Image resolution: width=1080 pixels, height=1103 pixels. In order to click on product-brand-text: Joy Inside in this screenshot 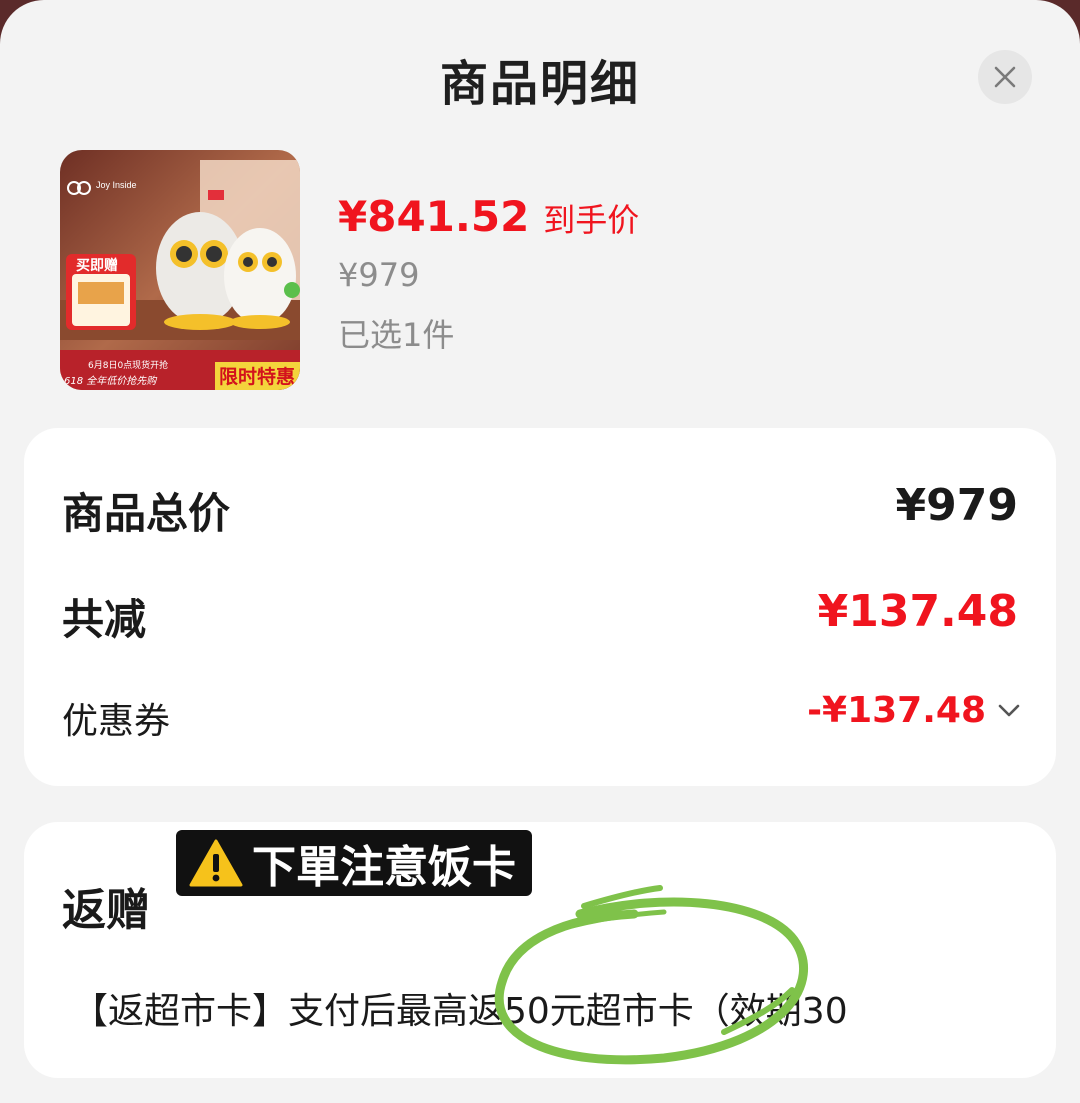, I will do `click(116, 185)`.